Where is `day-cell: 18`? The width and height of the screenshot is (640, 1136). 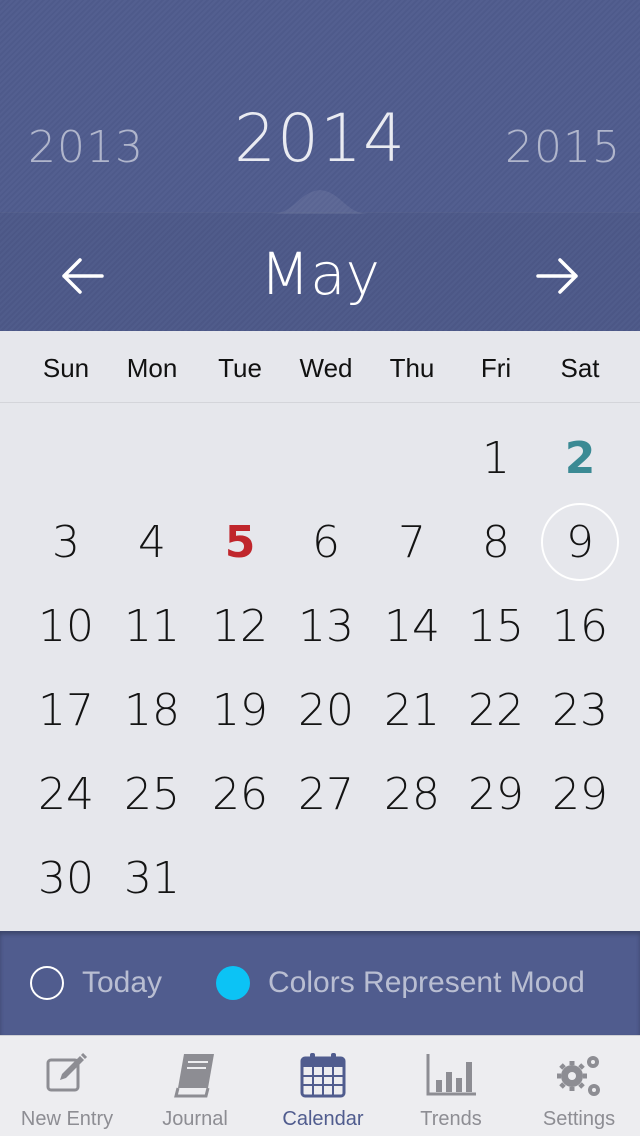
day-cell: 18 is located at coordinates (152, 710).